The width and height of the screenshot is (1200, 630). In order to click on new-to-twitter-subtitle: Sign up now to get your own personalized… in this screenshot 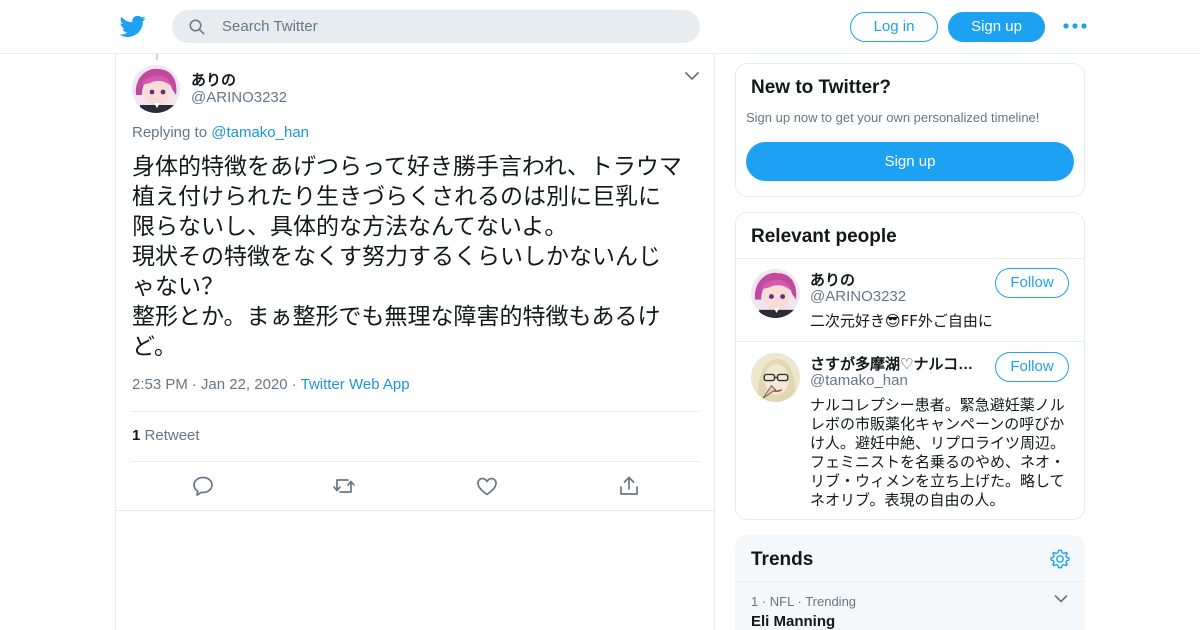, I will do `click(893, 117)`.